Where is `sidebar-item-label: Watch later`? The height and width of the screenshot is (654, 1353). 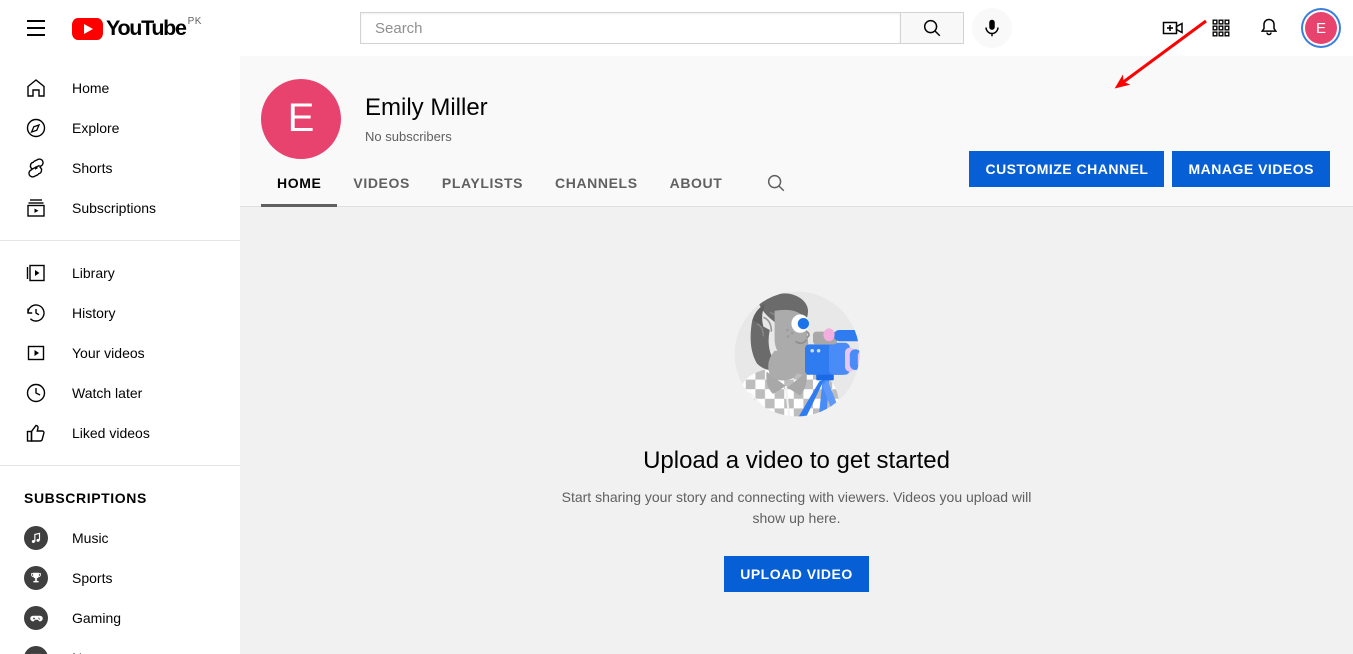 sidebar-item-label: Watch later is located at coordinates (107, 393).